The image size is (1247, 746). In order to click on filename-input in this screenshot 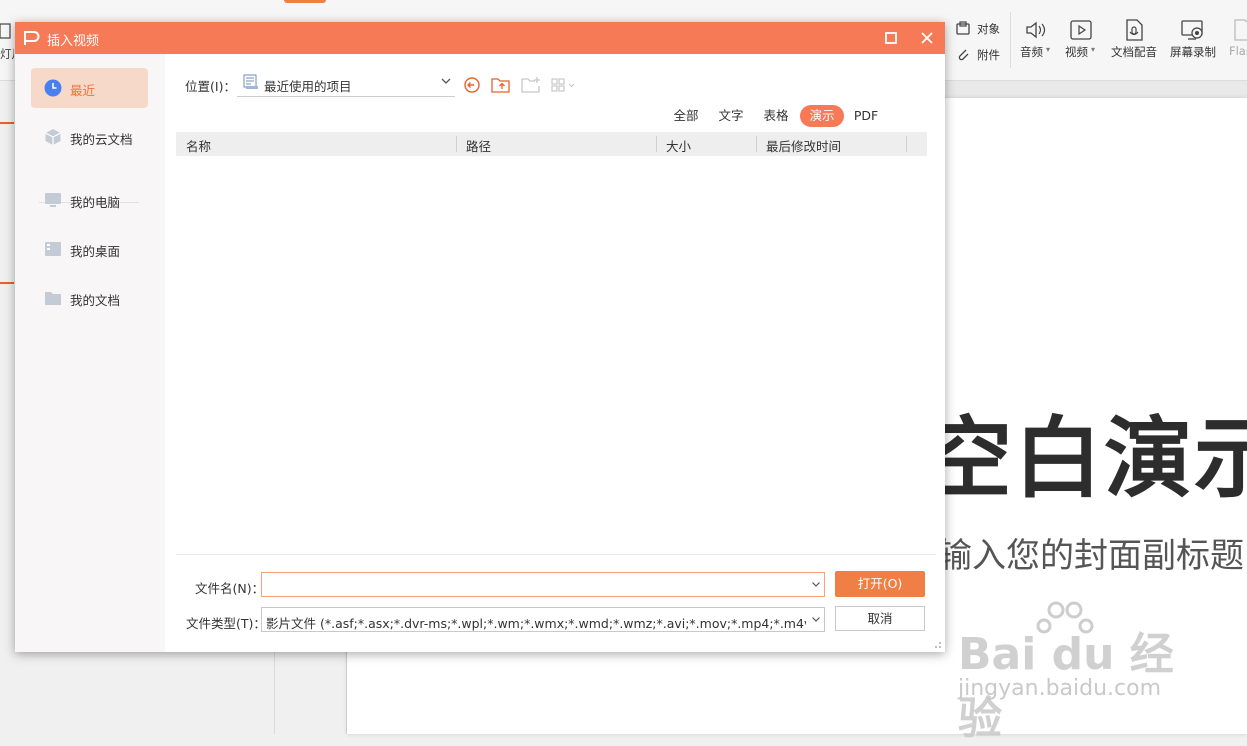, I will do `click(543, 584)`.